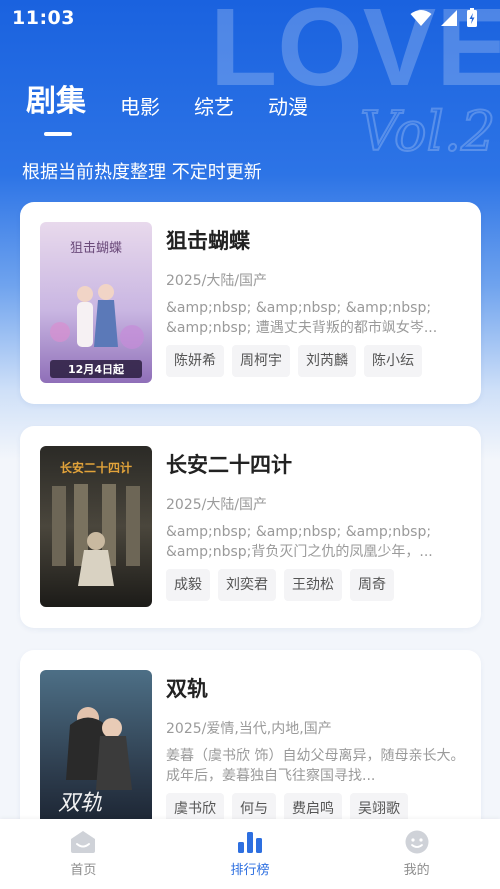 This screenshot has width=500, height=889. I want to click on cast-tags: 陈妍希 周柯宇 刘芮麟 陈小纭, so click(316, 361).